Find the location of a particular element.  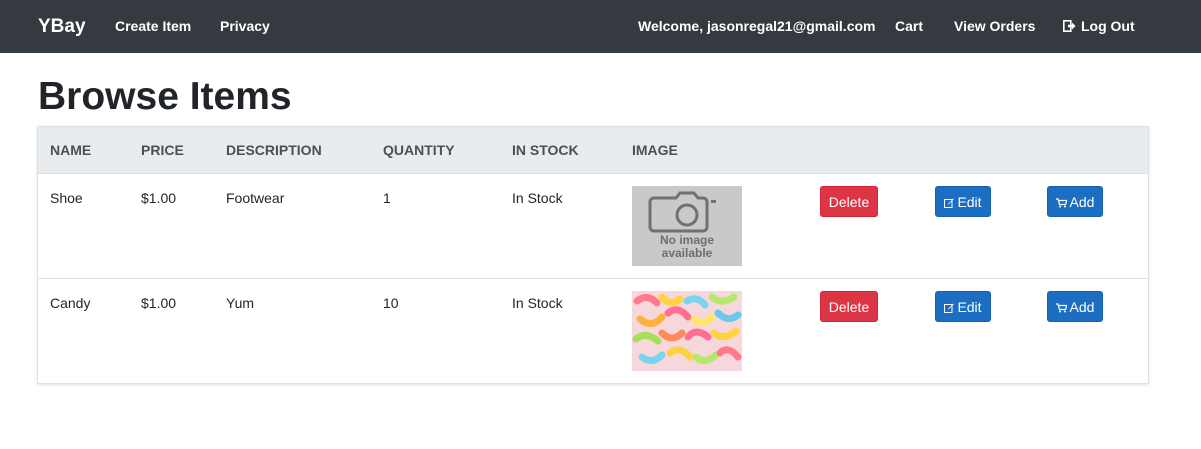

col-header-price: Price is located at coordinates (162, 150).